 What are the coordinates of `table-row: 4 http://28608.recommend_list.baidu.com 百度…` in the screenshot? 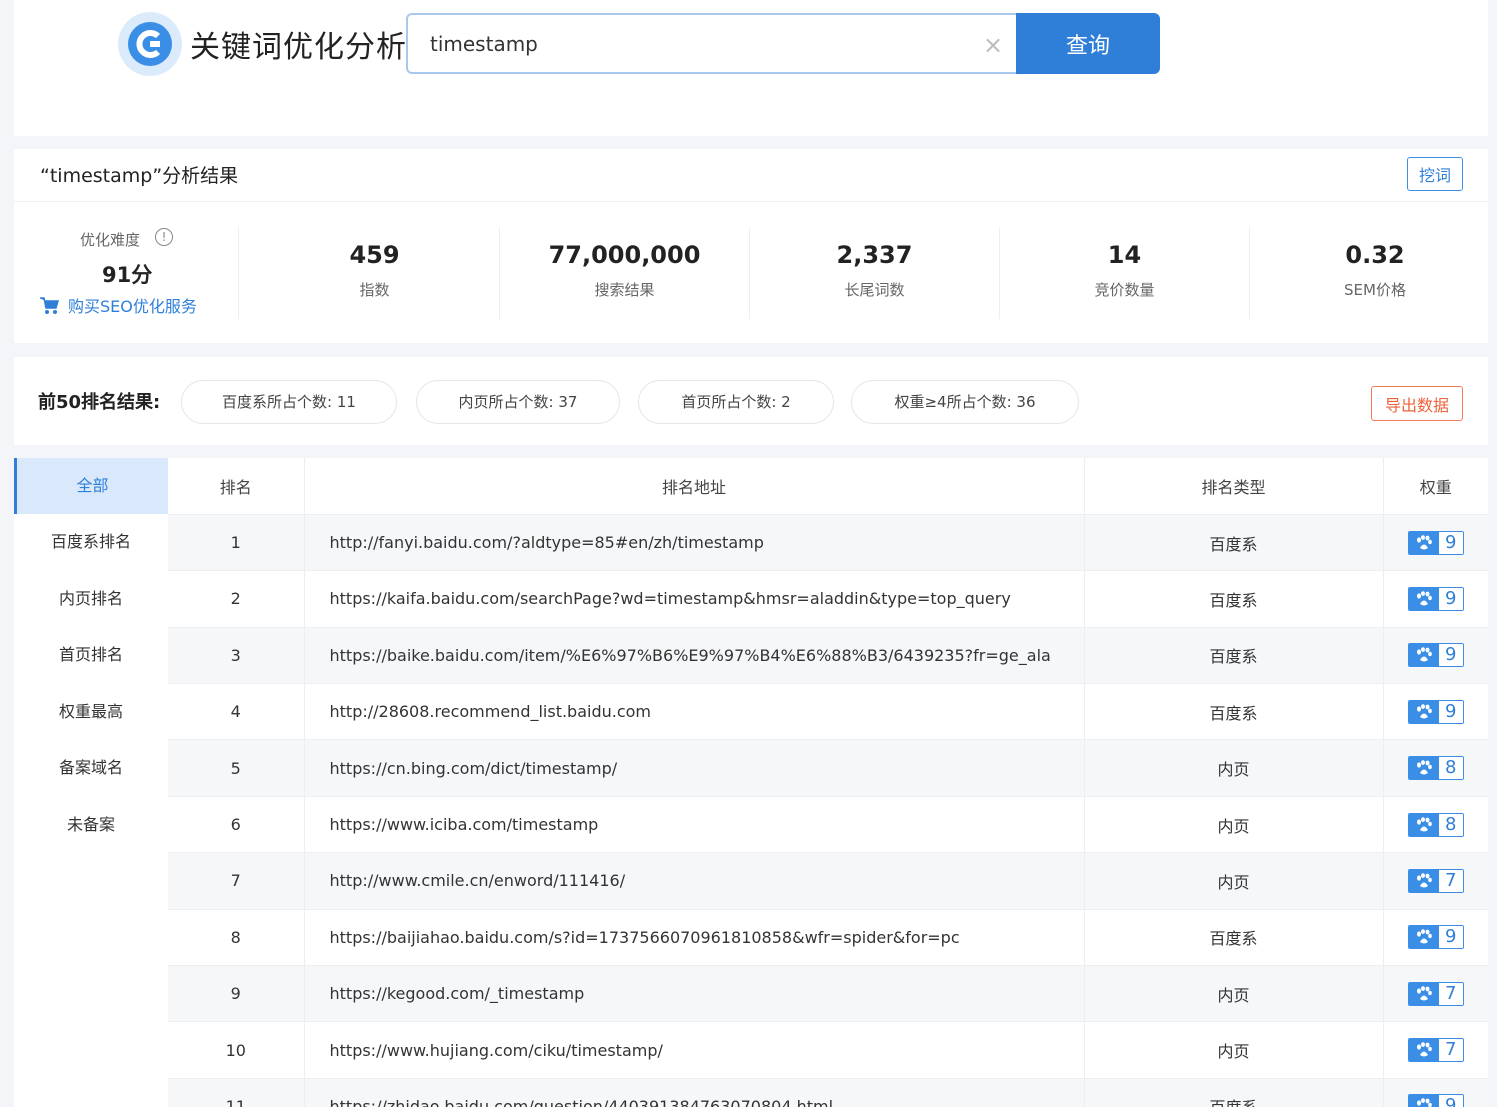 It's located at (828, 712).